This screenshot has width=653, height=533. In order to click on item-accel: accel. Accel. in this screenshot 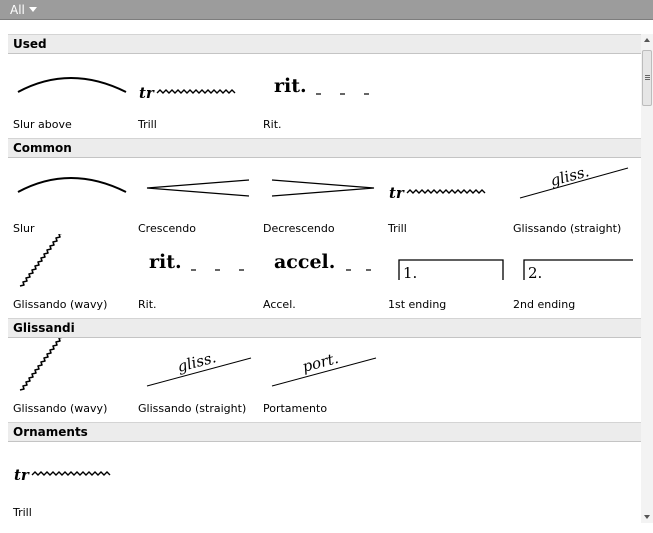, I will do `click(320, 277)`.